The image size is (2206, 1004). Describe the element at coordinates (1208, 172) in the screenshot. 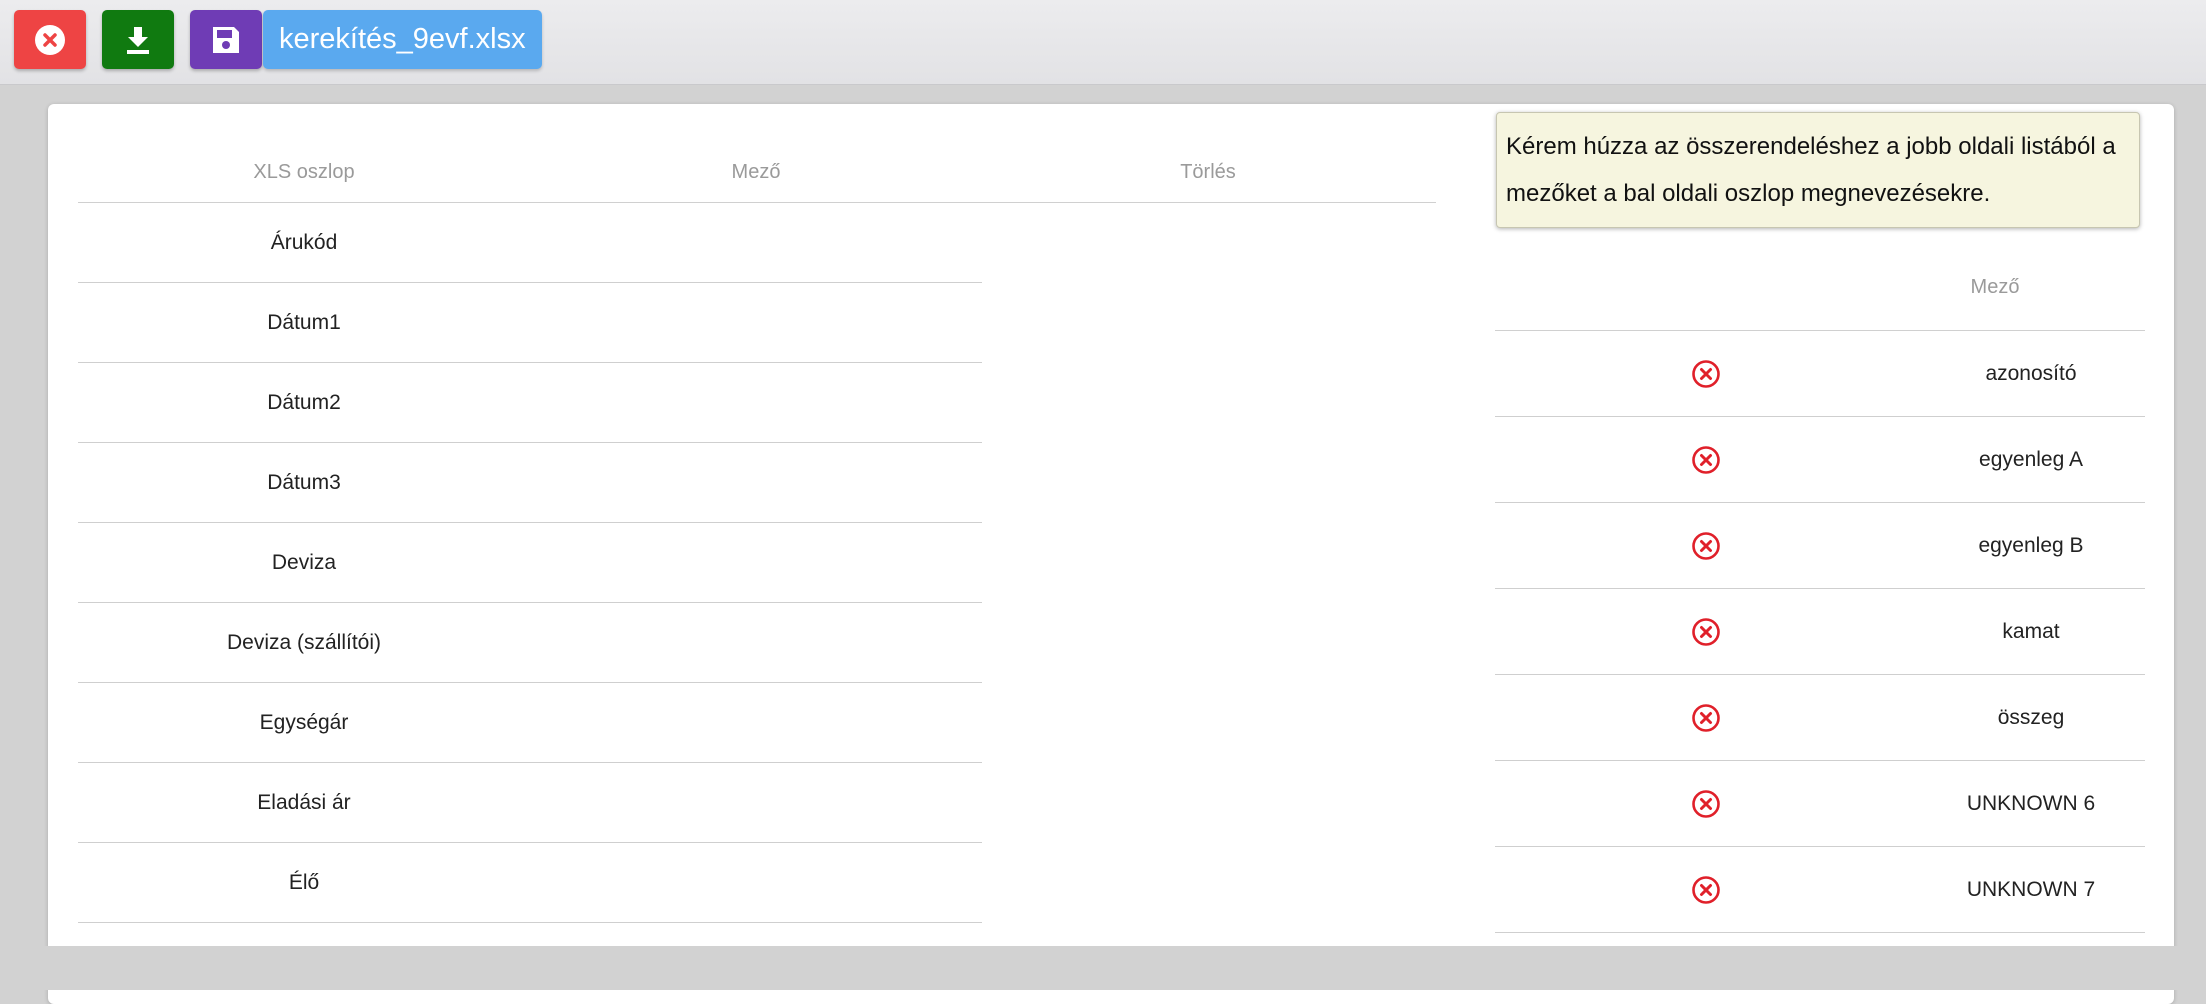

I see `header-delete: Törlés` at that location.